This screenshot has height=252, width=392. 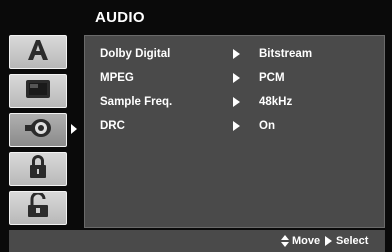 What do you see at coordinates (306, 241) in the screenshot?
I see `move-label: Move` at bounding box center [306, 241].